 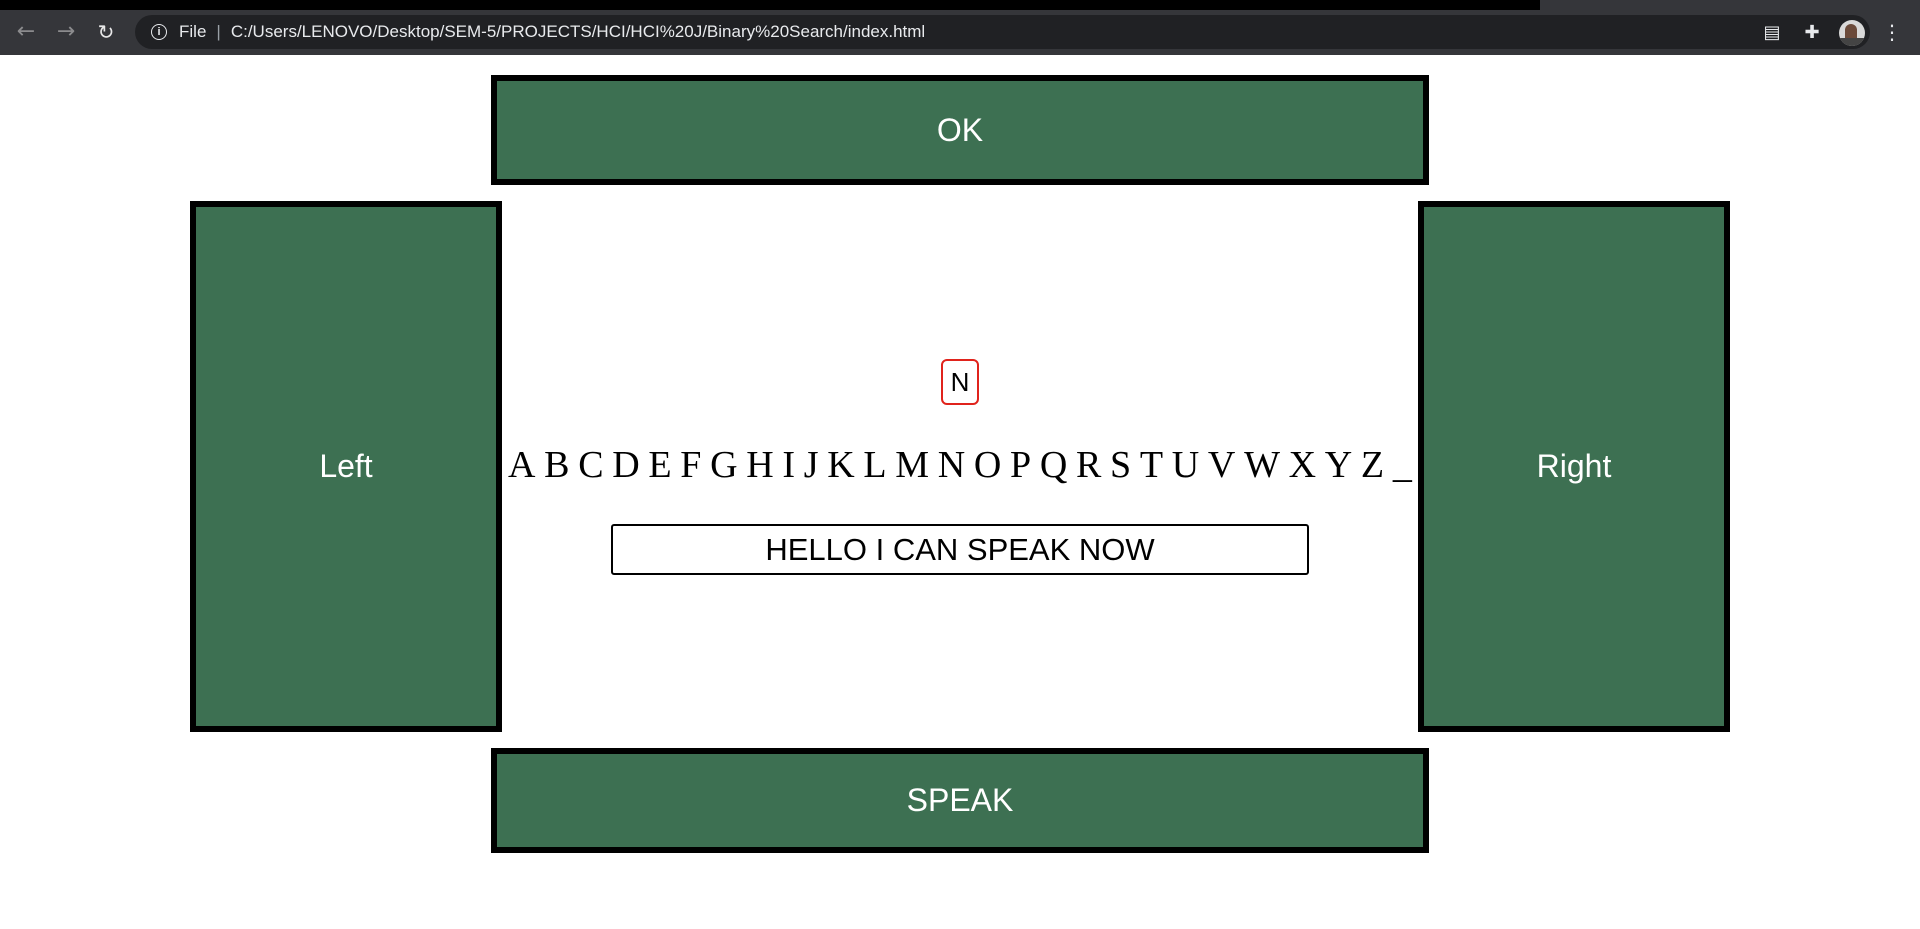 I want to click on alphabet-letter: E, so click(x=660, y=465).